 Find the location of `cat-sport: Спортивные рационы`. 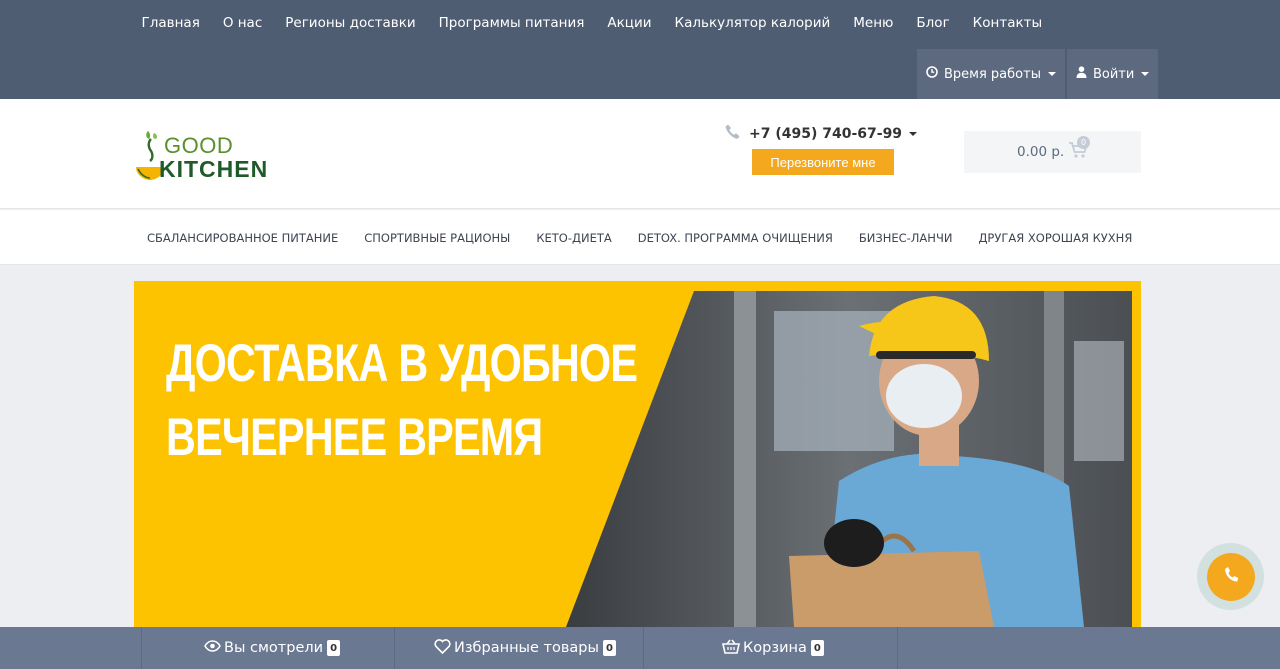

cat-sport: Спортивные рационы is located at coordinates (437, 238).